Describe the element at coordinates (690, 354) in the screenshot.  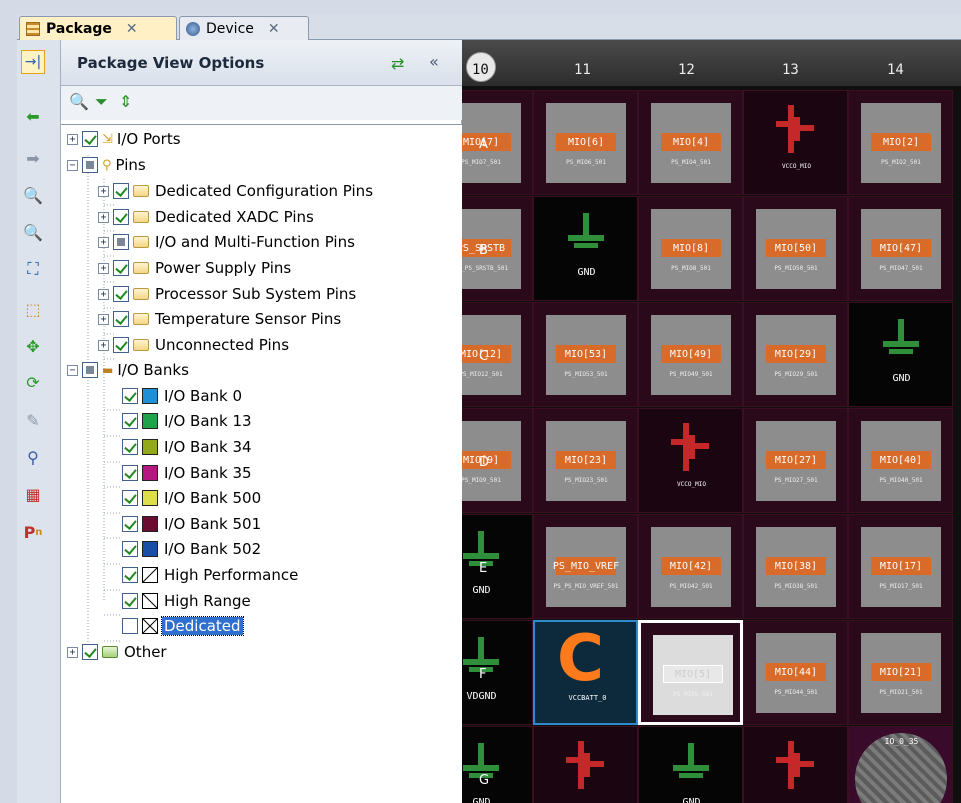
I see `package-pin-cell: MIO[49] PS_MIO49_501` at that location.